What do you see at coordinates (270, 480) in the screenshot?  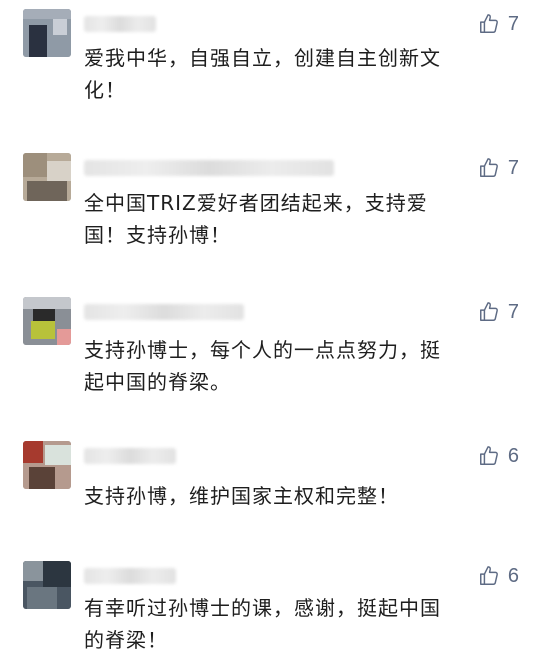 I see `comment-item: 6 支持孙博，维护国家主权和完整！` at bounding box center [270, 480].